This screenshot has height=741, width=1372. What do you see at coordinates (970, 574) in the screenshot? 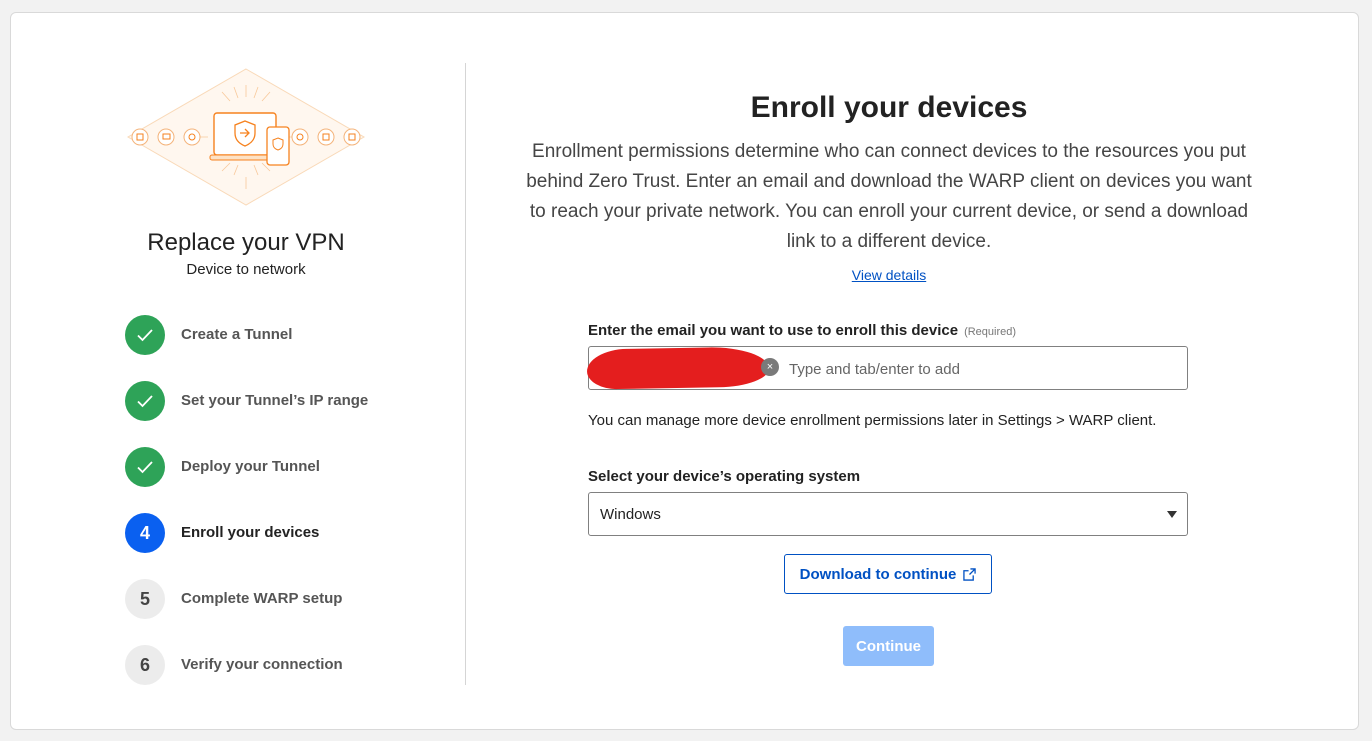
I see `external-link-icon` at bounding box center [970, 574].